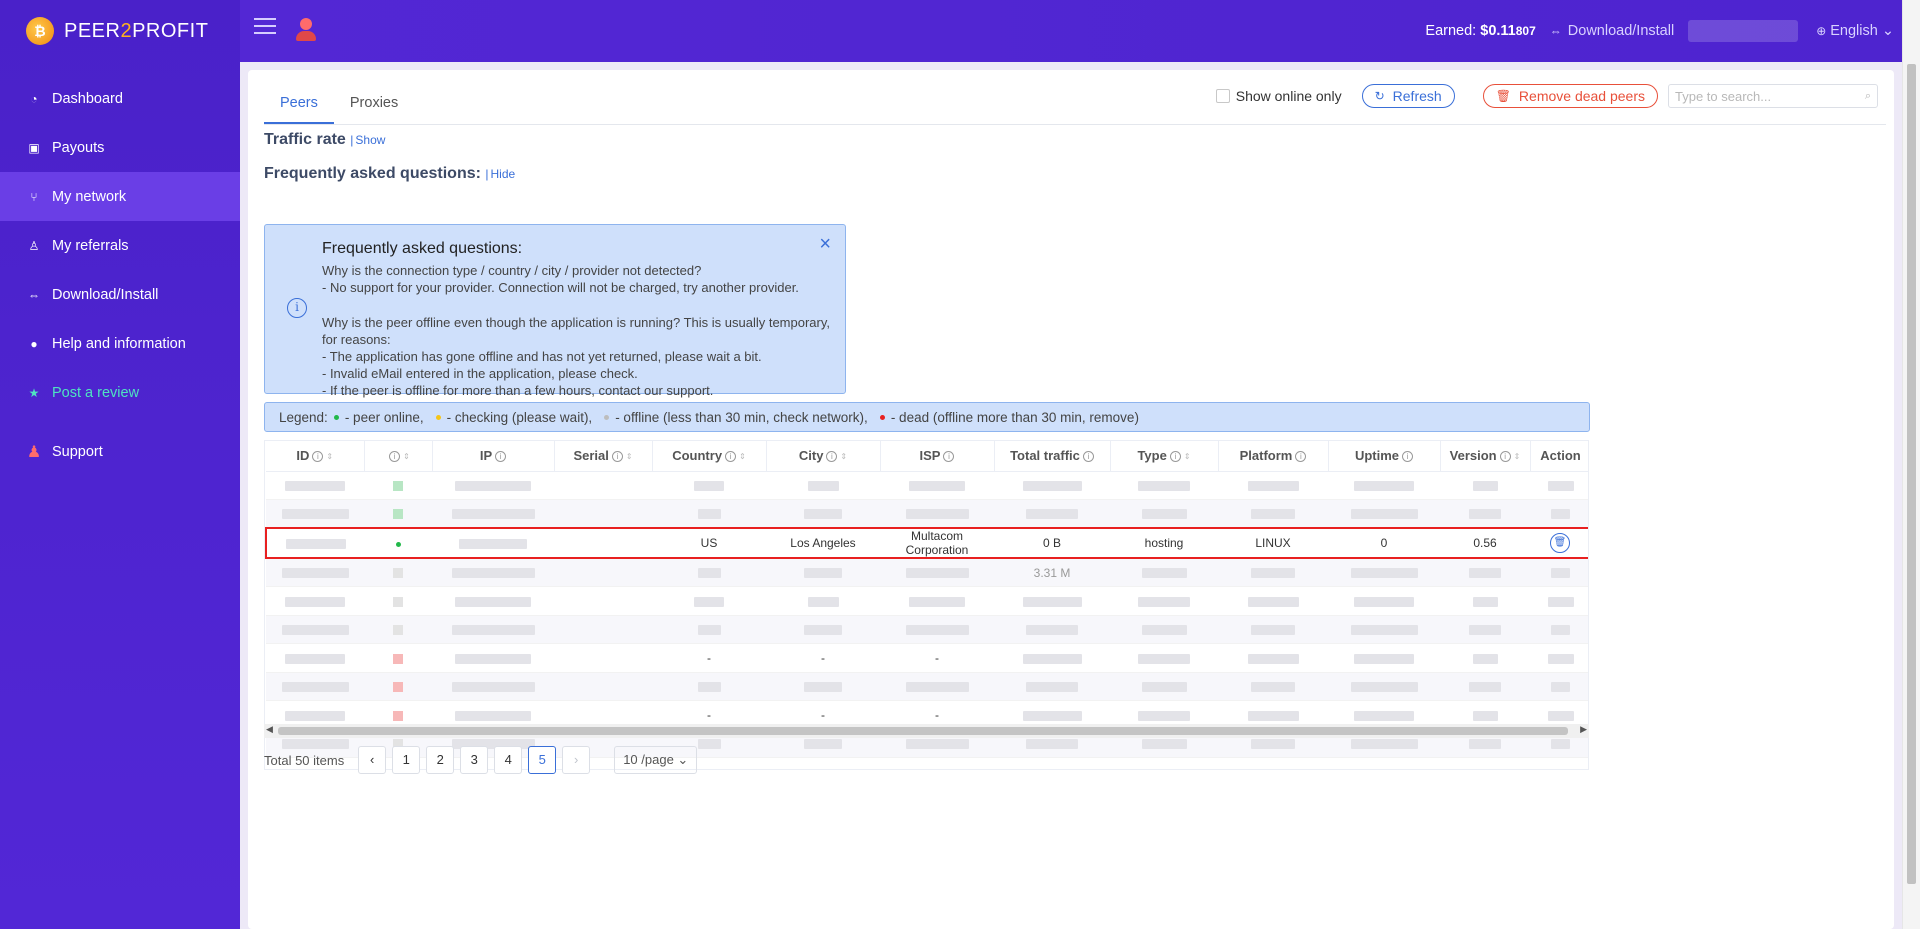 This screenshot has height=929, width=1920. I want to click on refresh-icon: ↻, so click(1379, 96).